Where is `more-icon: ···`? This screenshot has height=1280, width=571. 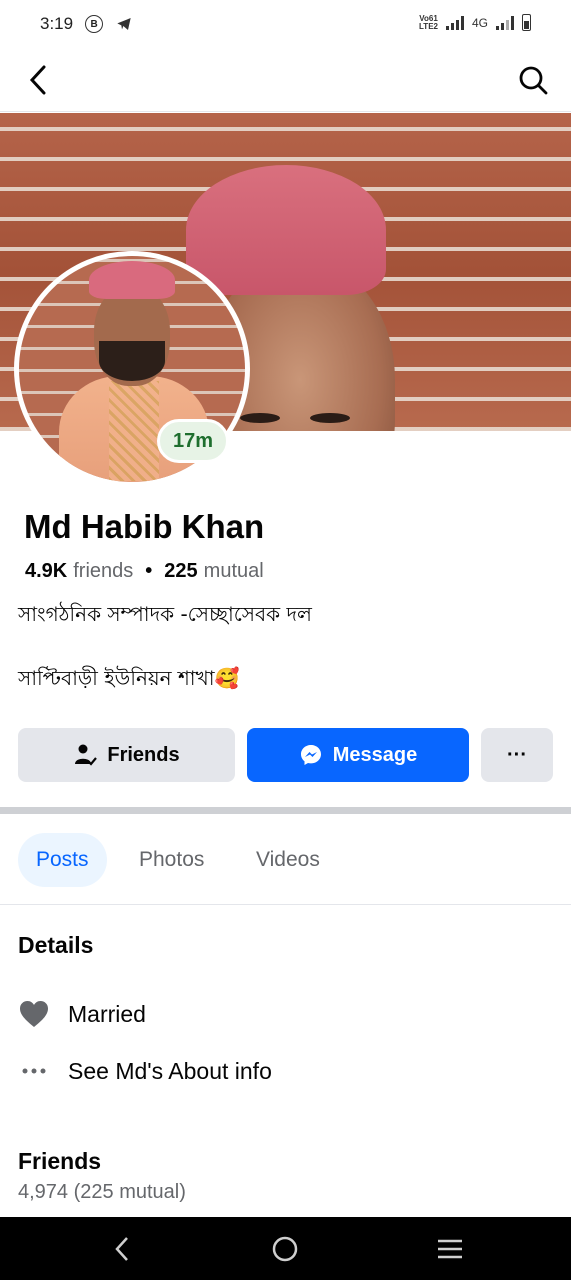 more-icon: ··· is located at coordinates (517, 754).